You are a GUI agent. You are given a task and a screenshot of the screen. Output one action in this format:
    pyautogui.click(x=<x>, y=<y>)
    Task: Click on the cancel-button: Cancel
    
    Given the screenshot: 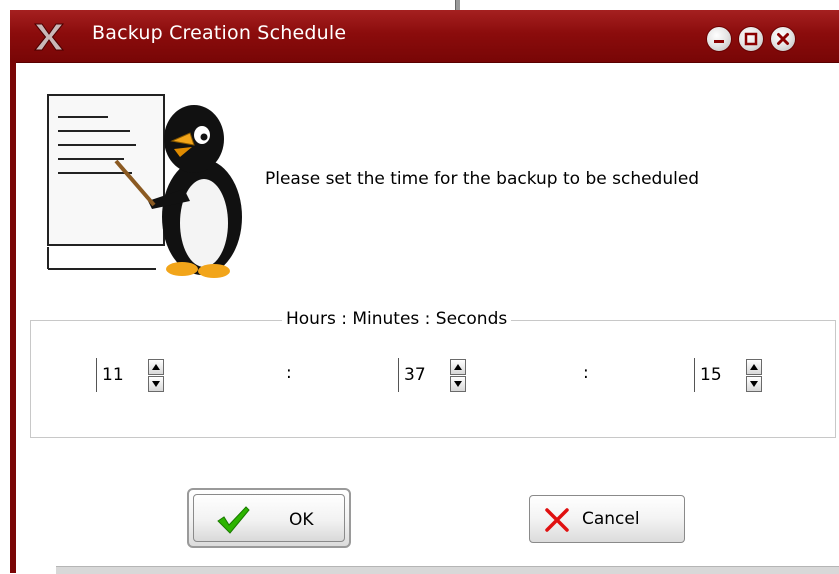 What is the action you would take?
    pyautogui.click(x=607, y=519)
    